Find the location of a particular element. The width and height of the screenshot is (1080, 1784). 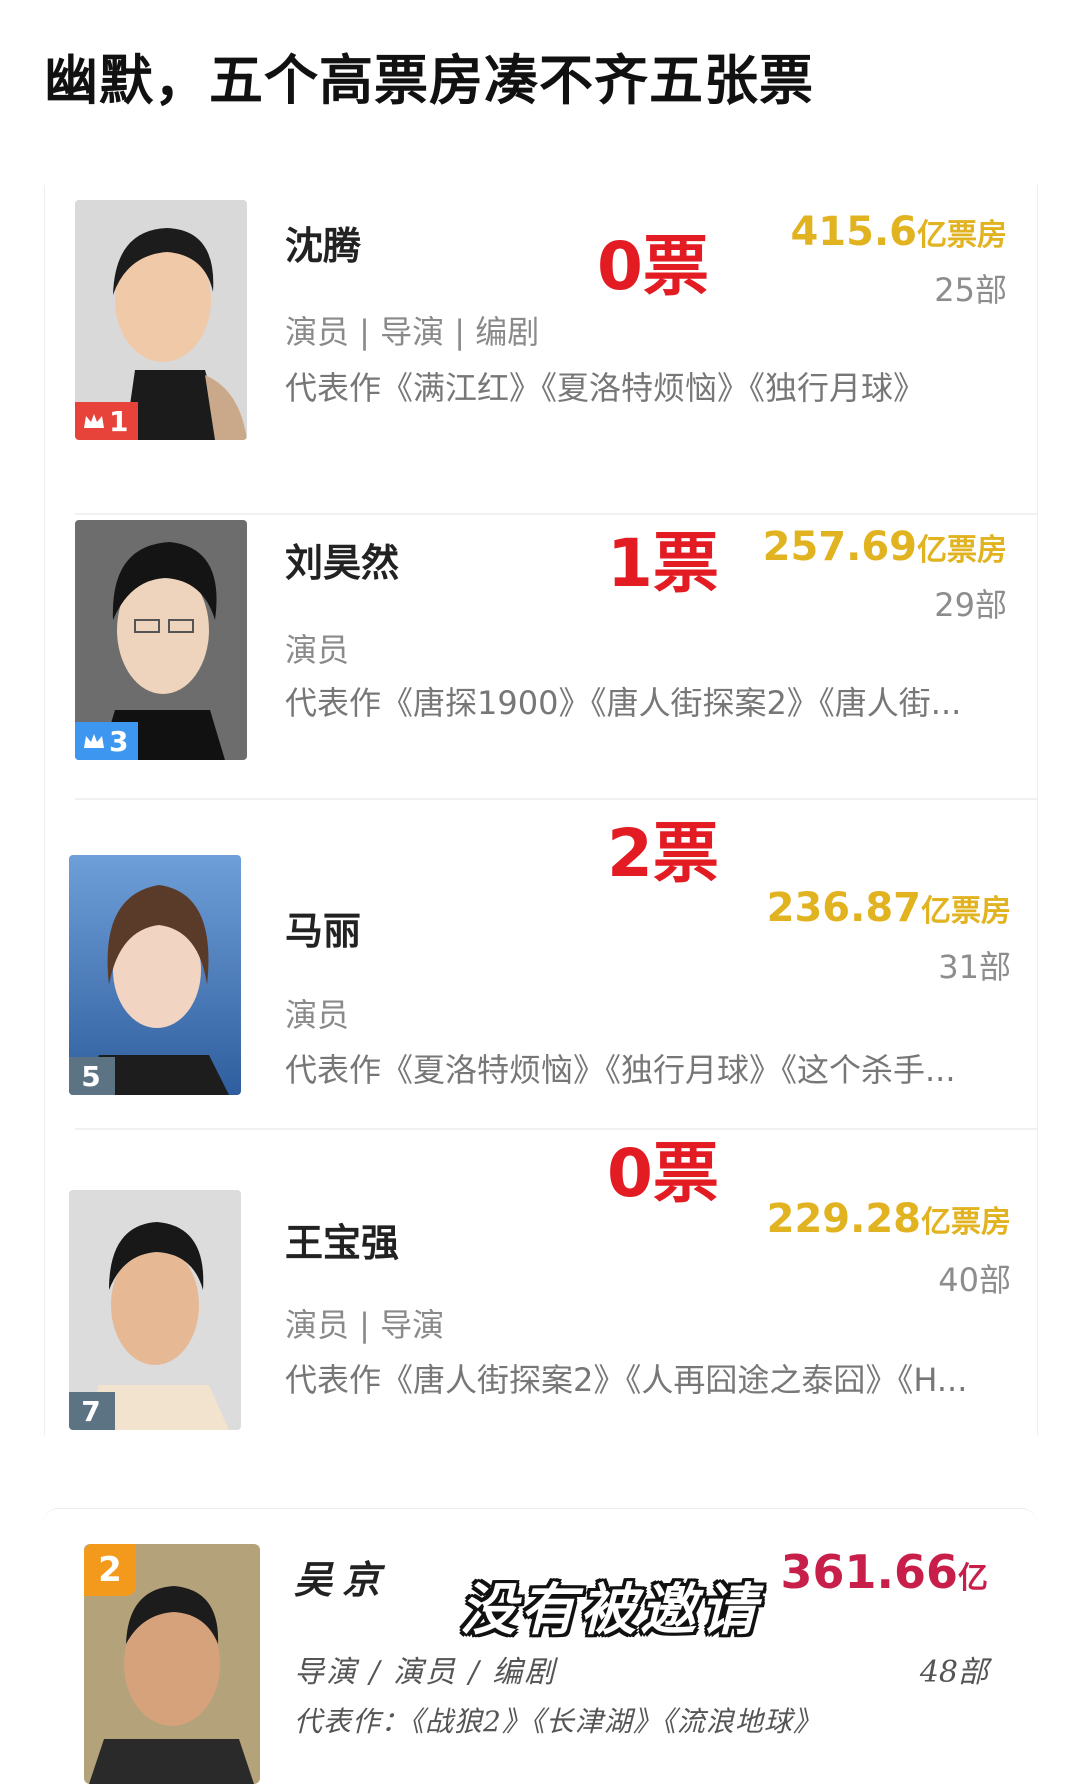

avatar: 7 is located at coordinates (155, 1310).